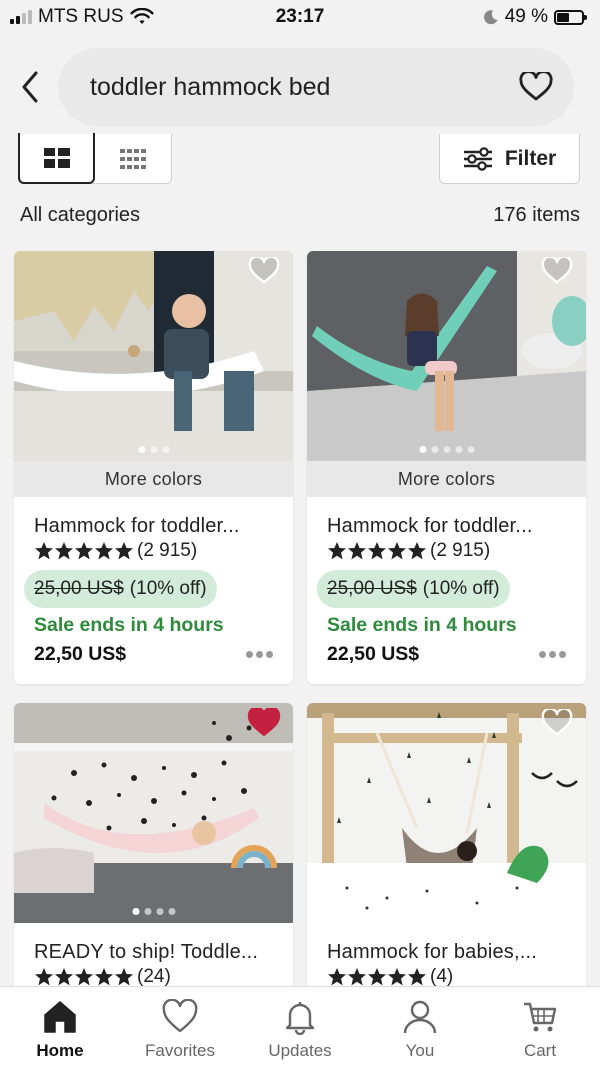  I want to click on tab-you: You, so click(420, 1032).